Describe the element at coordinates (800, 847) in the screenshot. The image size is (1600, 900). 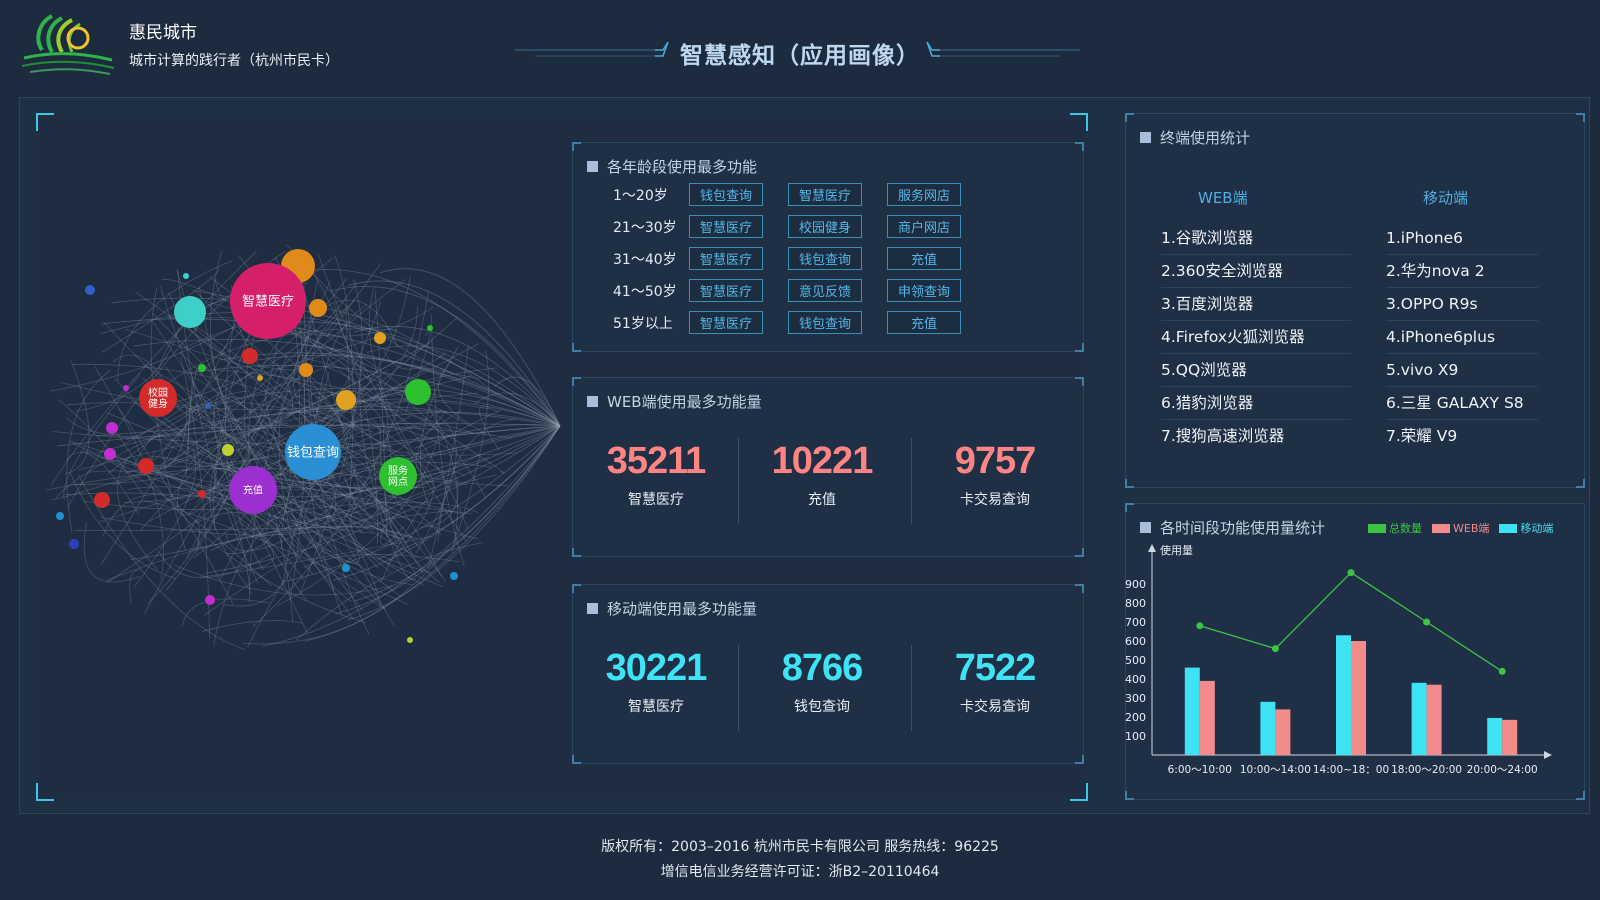
I see `footer-copyright: 版权所有：2003–2016 杭州市民卡有限公司 服务热线：96225` at that location.